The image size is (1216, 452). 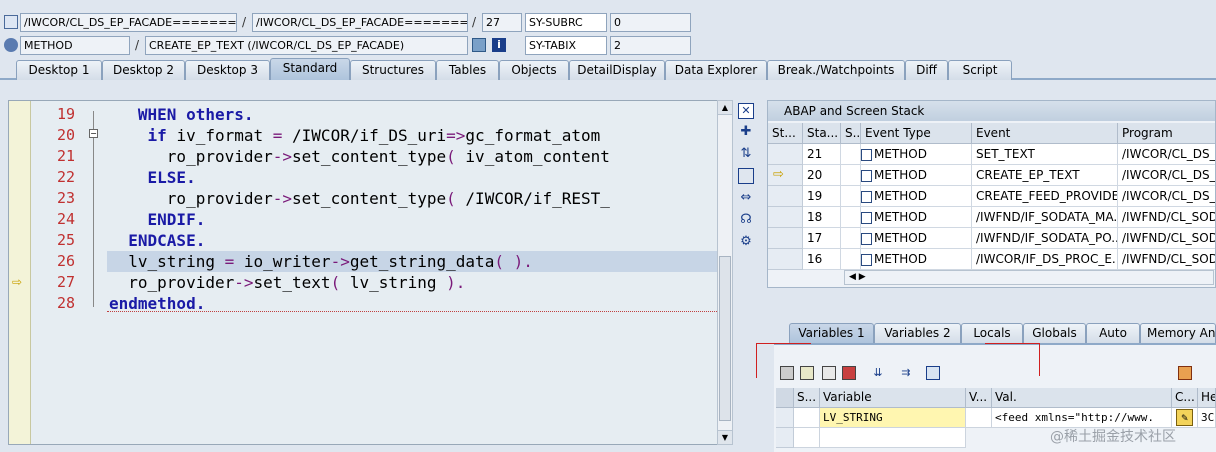 I want to click on tab-tables: Tables, so click(x=467, y=70).